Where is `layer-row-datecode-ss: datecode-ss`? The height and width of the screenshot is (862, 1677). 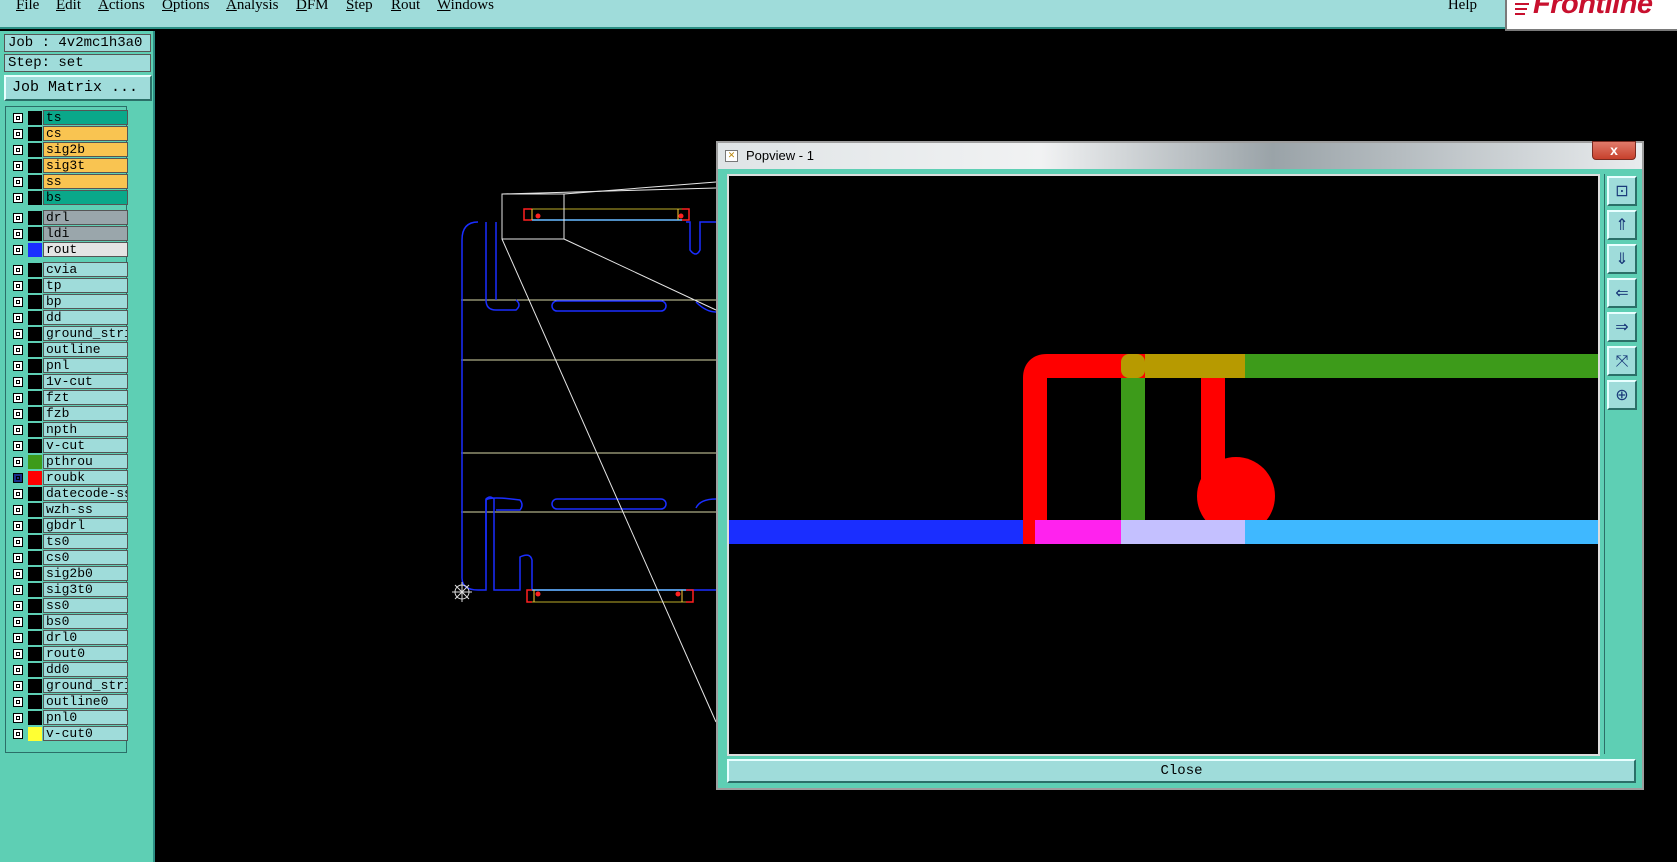 layer-row-datecode-ss: datecode-ss is located at coordinates (68, 494).